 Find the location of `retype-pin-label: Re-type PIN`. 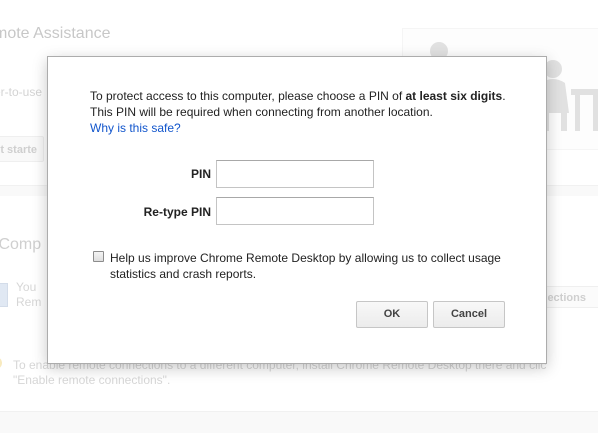

retype-pin-label: Re-type PIN is located at coordinates (177, 212).